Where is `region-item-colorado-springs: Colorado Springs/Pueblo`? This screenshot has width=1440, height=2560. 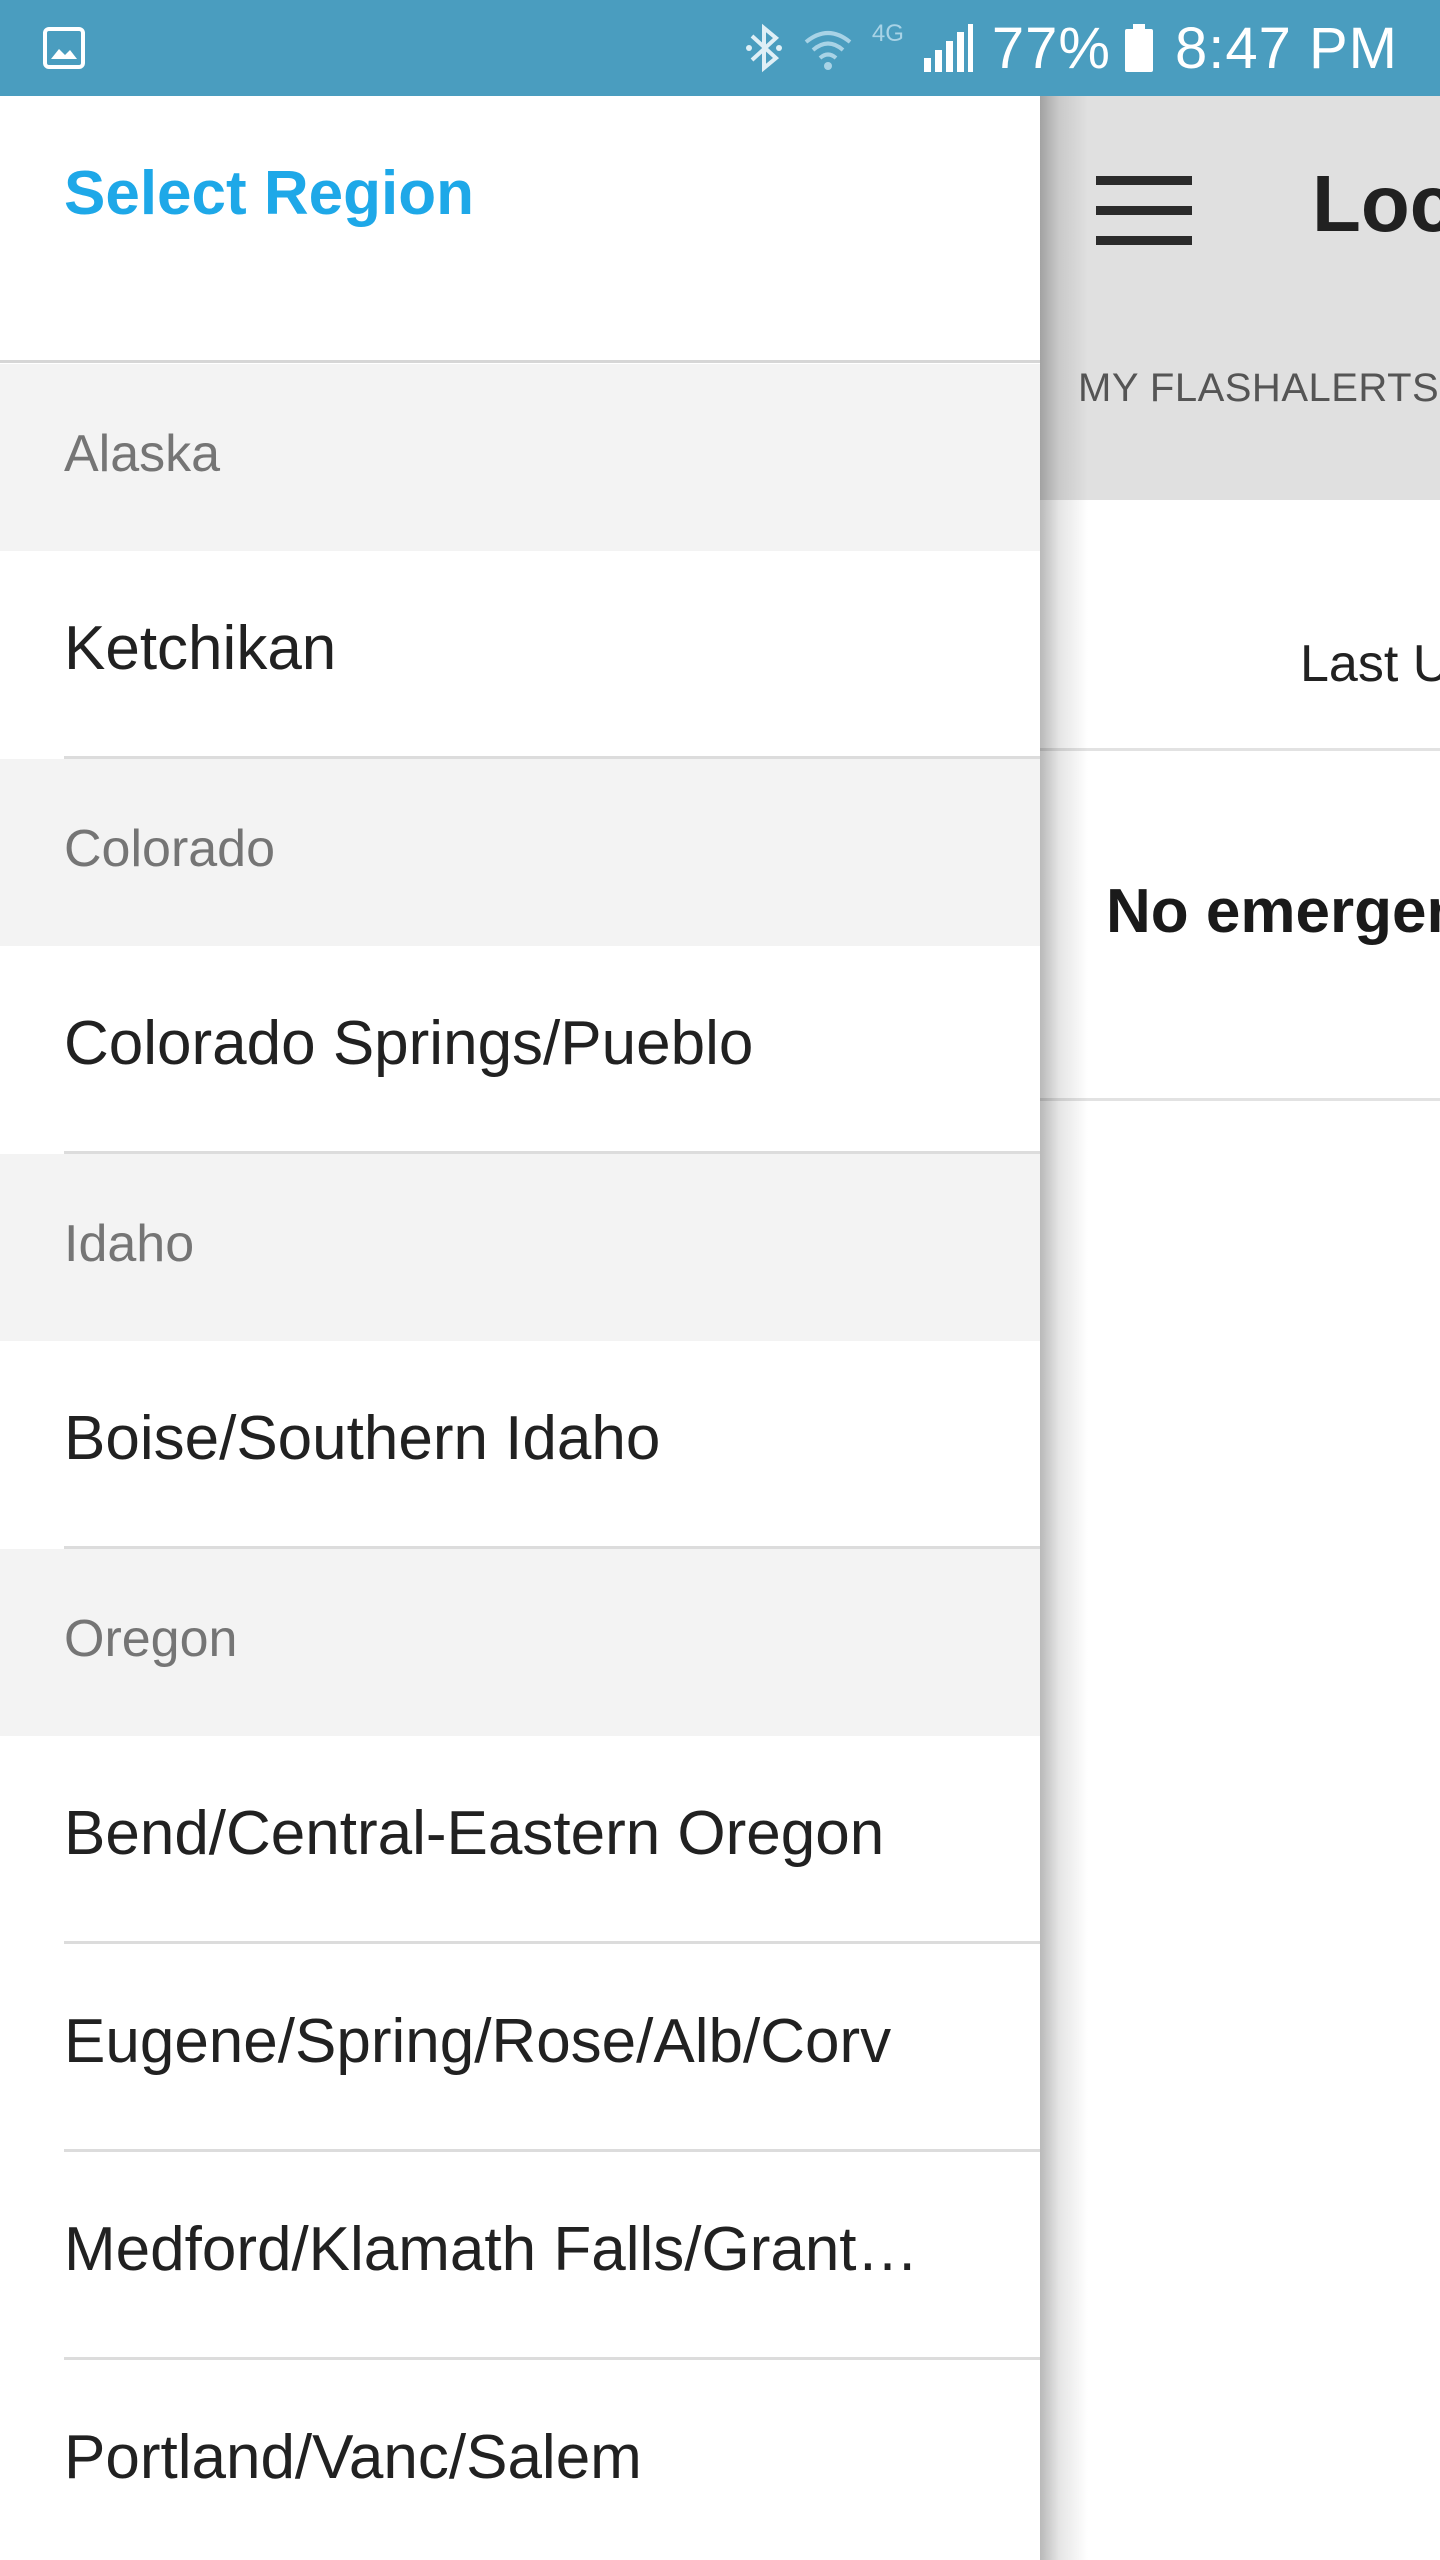
region-item-colorado-springs: Colorado Springs/Pueblo is located at coordinates (520, 1050).